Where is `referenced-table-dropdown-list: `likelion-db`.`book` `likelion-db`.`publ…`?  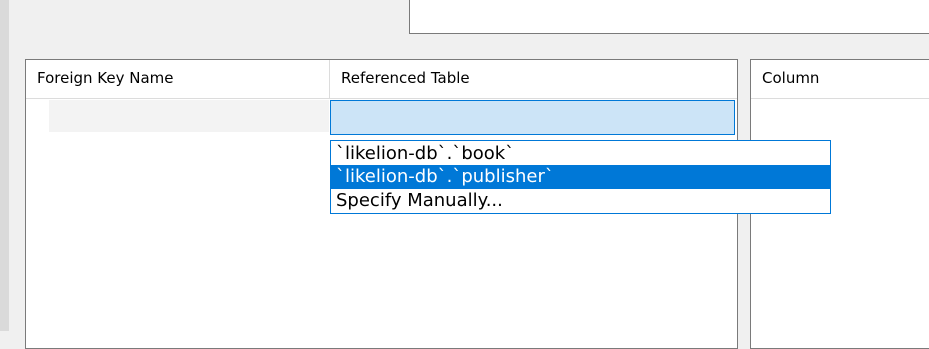 referenced-table-dropdown-list: `likelion-db`.`book` `likelion-db`.`publ… is located at coordinates (580, 177).